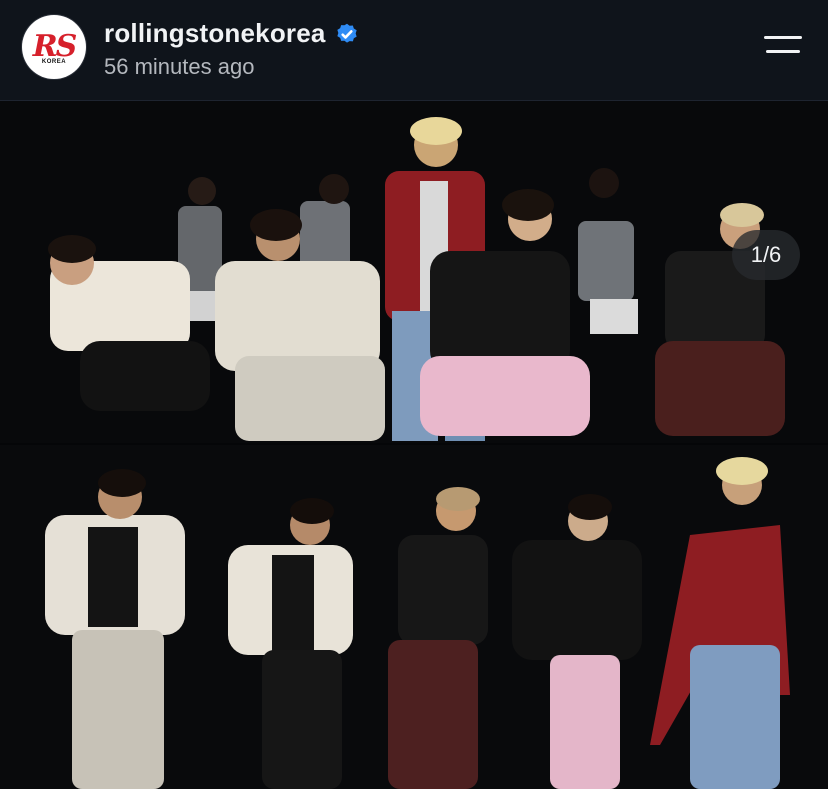 The height and width of the screenshot is (789, 828). I want to click on avatar-logo-subtext: KOREA, so click(54, 62).